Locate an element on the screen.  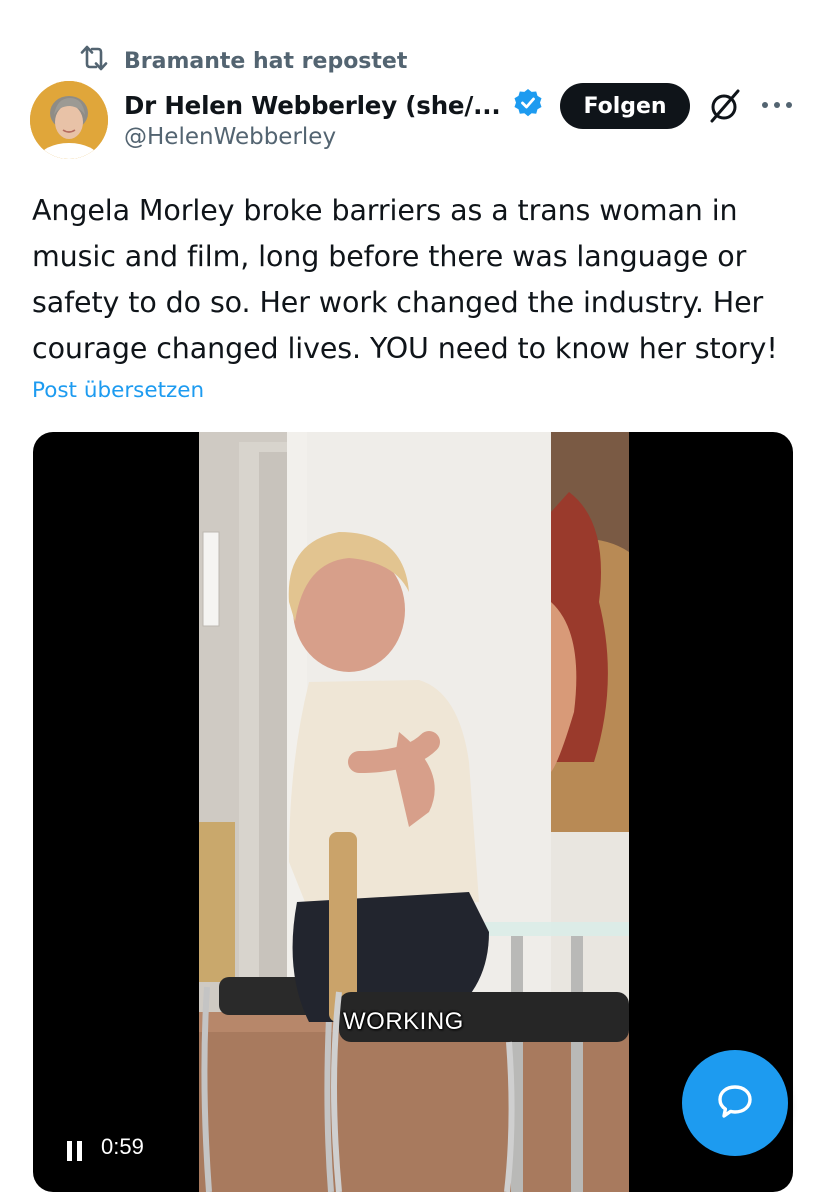
chat-bubble-icon is located at coordinates (735, 1103).